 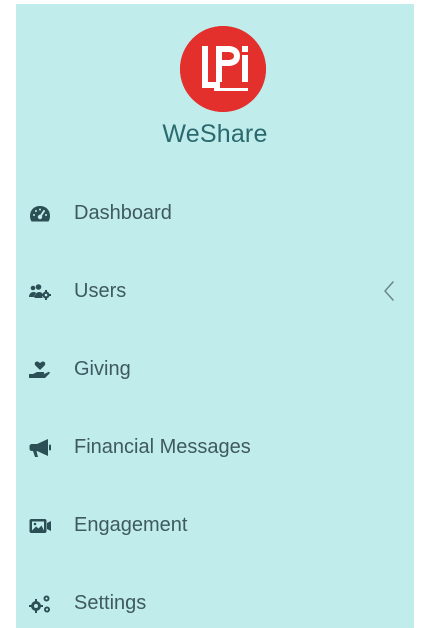 What do you see at coordinates (215, 134) in the screenshot?
I see `app-name: WeShare` at bounding box center [215, 134].